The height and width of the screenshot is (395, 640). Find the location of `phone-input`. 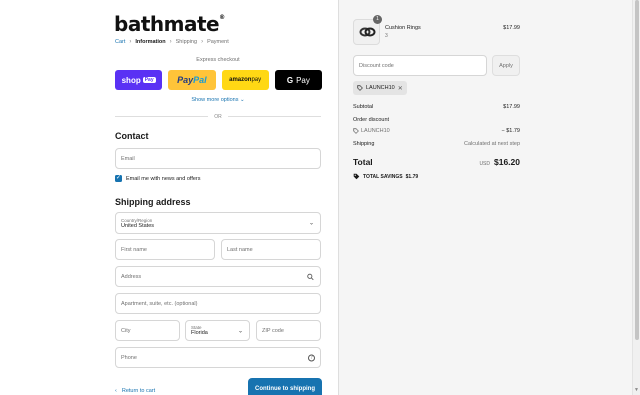

phone-input is located at coordinates (218, 357).